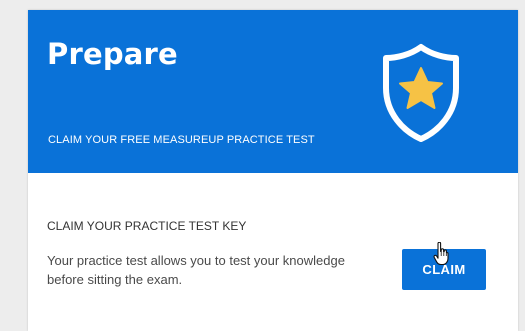 This screenshot has width=525, height=331. What do you see at coordinates (181, 140) in the screenshot?
I see `hero-subtitle: CLAIM YOUR FREE MEASUREUP PRACTICE TEST` at bounding box center [181, 140].